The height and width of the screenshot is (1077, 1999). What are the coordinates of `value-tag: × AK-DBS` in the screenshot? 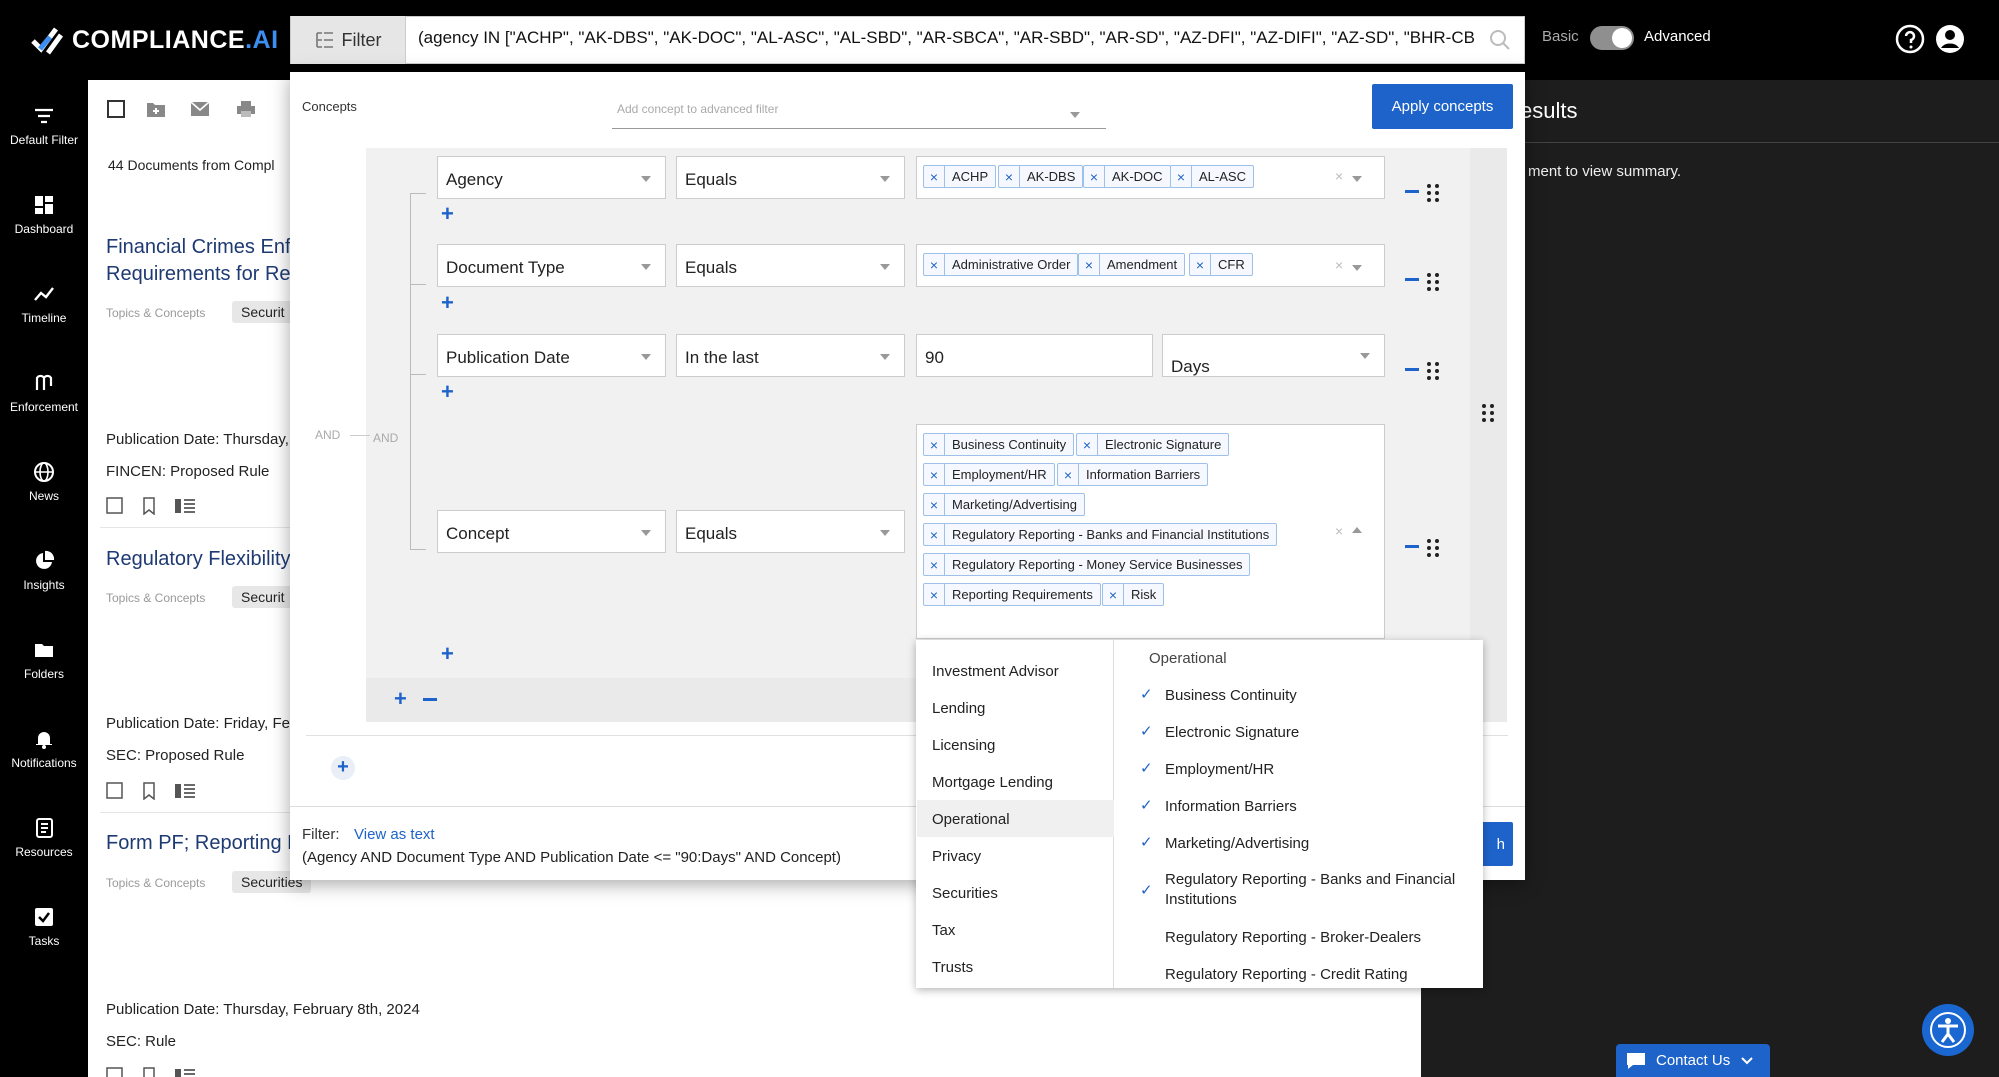 It's located at (1041, 176).